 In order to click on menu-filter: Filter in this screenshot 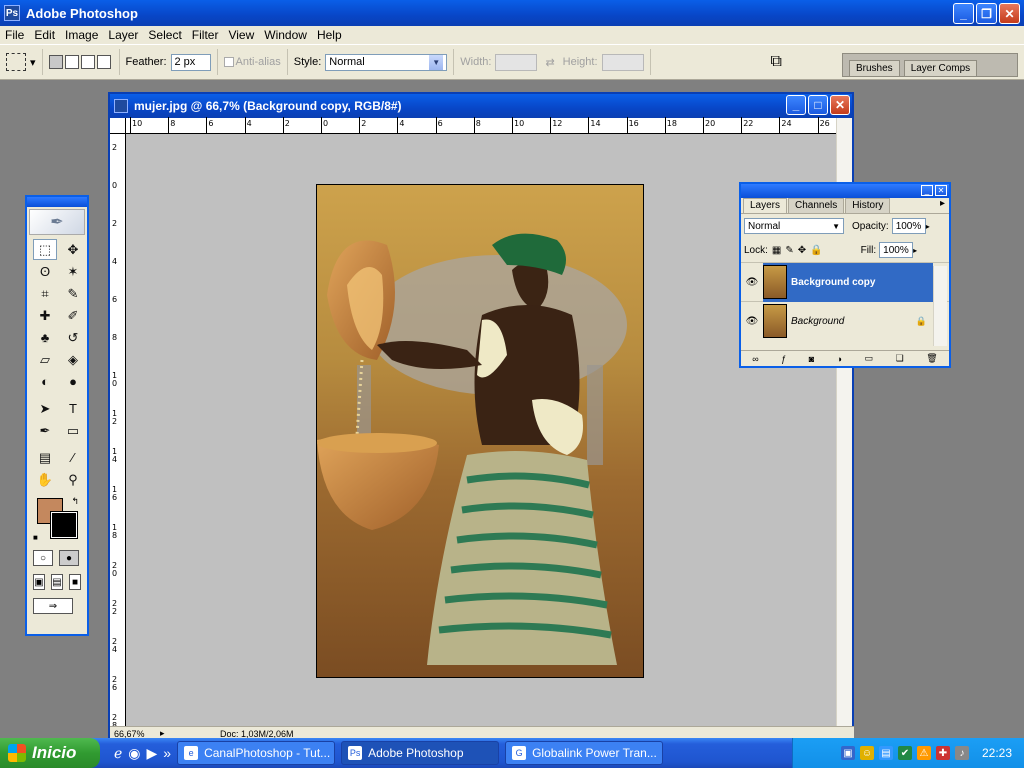, I will do `click(205, 35)`.